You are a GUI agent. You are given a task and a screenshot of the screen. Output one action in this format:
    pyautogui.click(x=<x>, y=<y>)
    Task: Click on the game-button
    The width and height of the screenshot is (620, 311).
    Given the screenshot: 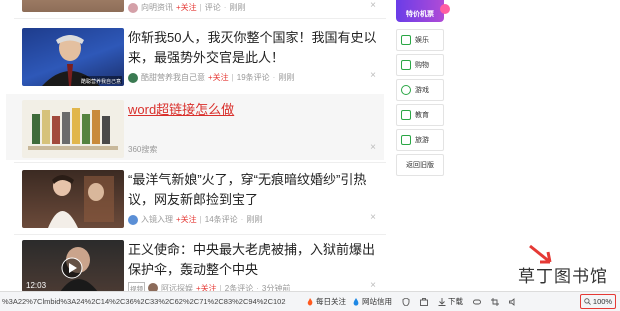 What is the action you would take?
    pyautogui.click(x=477, y=302)
    